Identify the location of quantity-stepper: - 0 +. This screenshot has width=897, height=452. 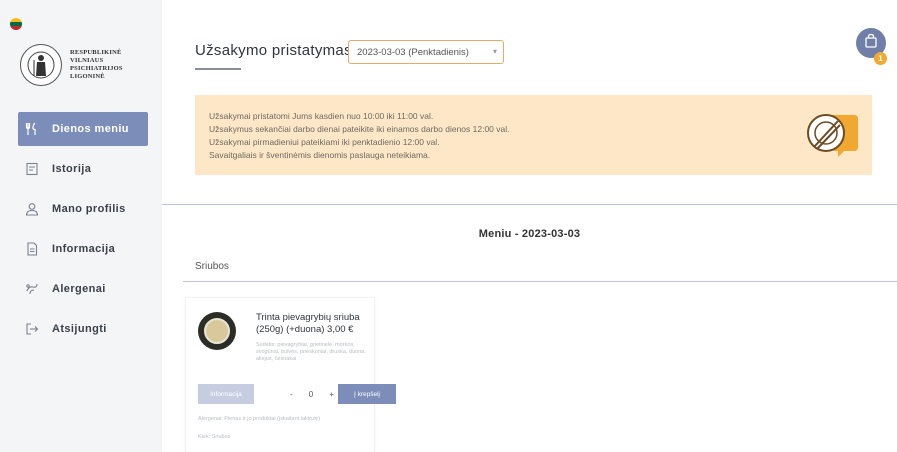
(312, 394).